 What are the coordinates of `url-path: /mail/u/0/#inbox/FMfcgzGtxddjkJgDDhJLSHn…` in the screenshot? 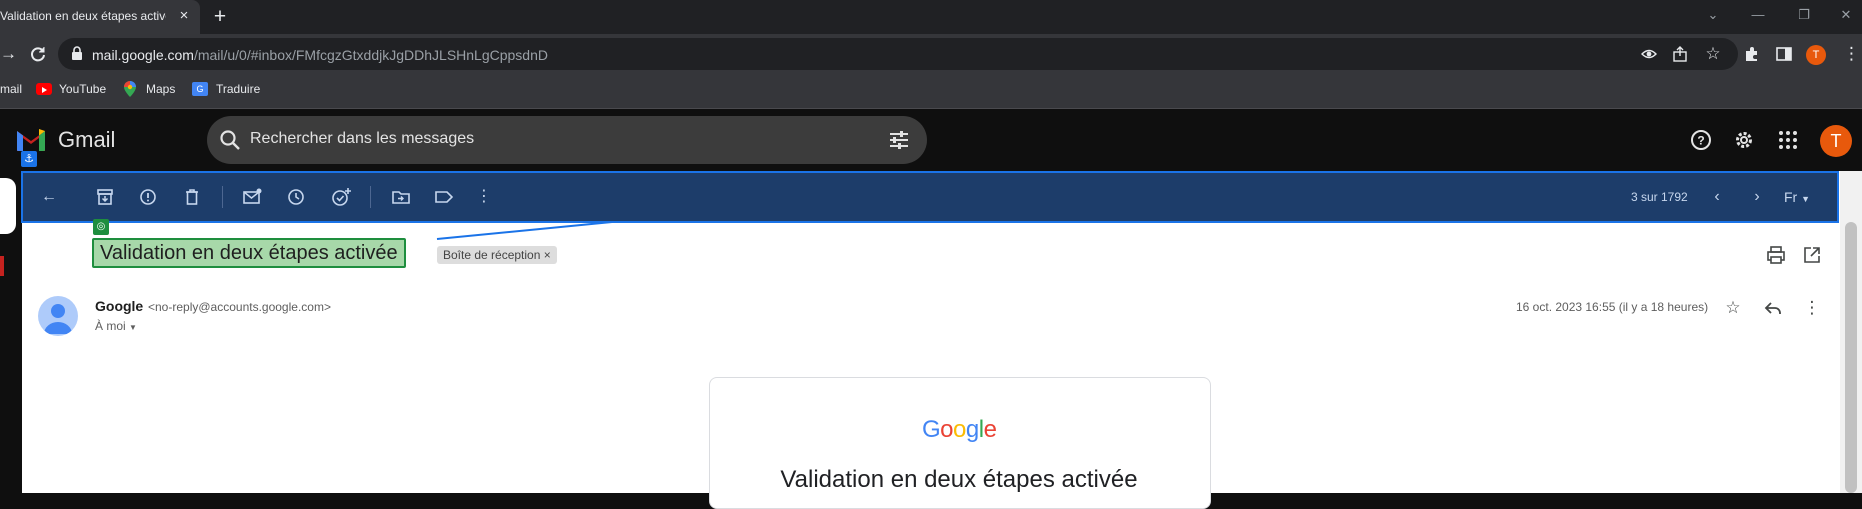 It's located at (370, 55).